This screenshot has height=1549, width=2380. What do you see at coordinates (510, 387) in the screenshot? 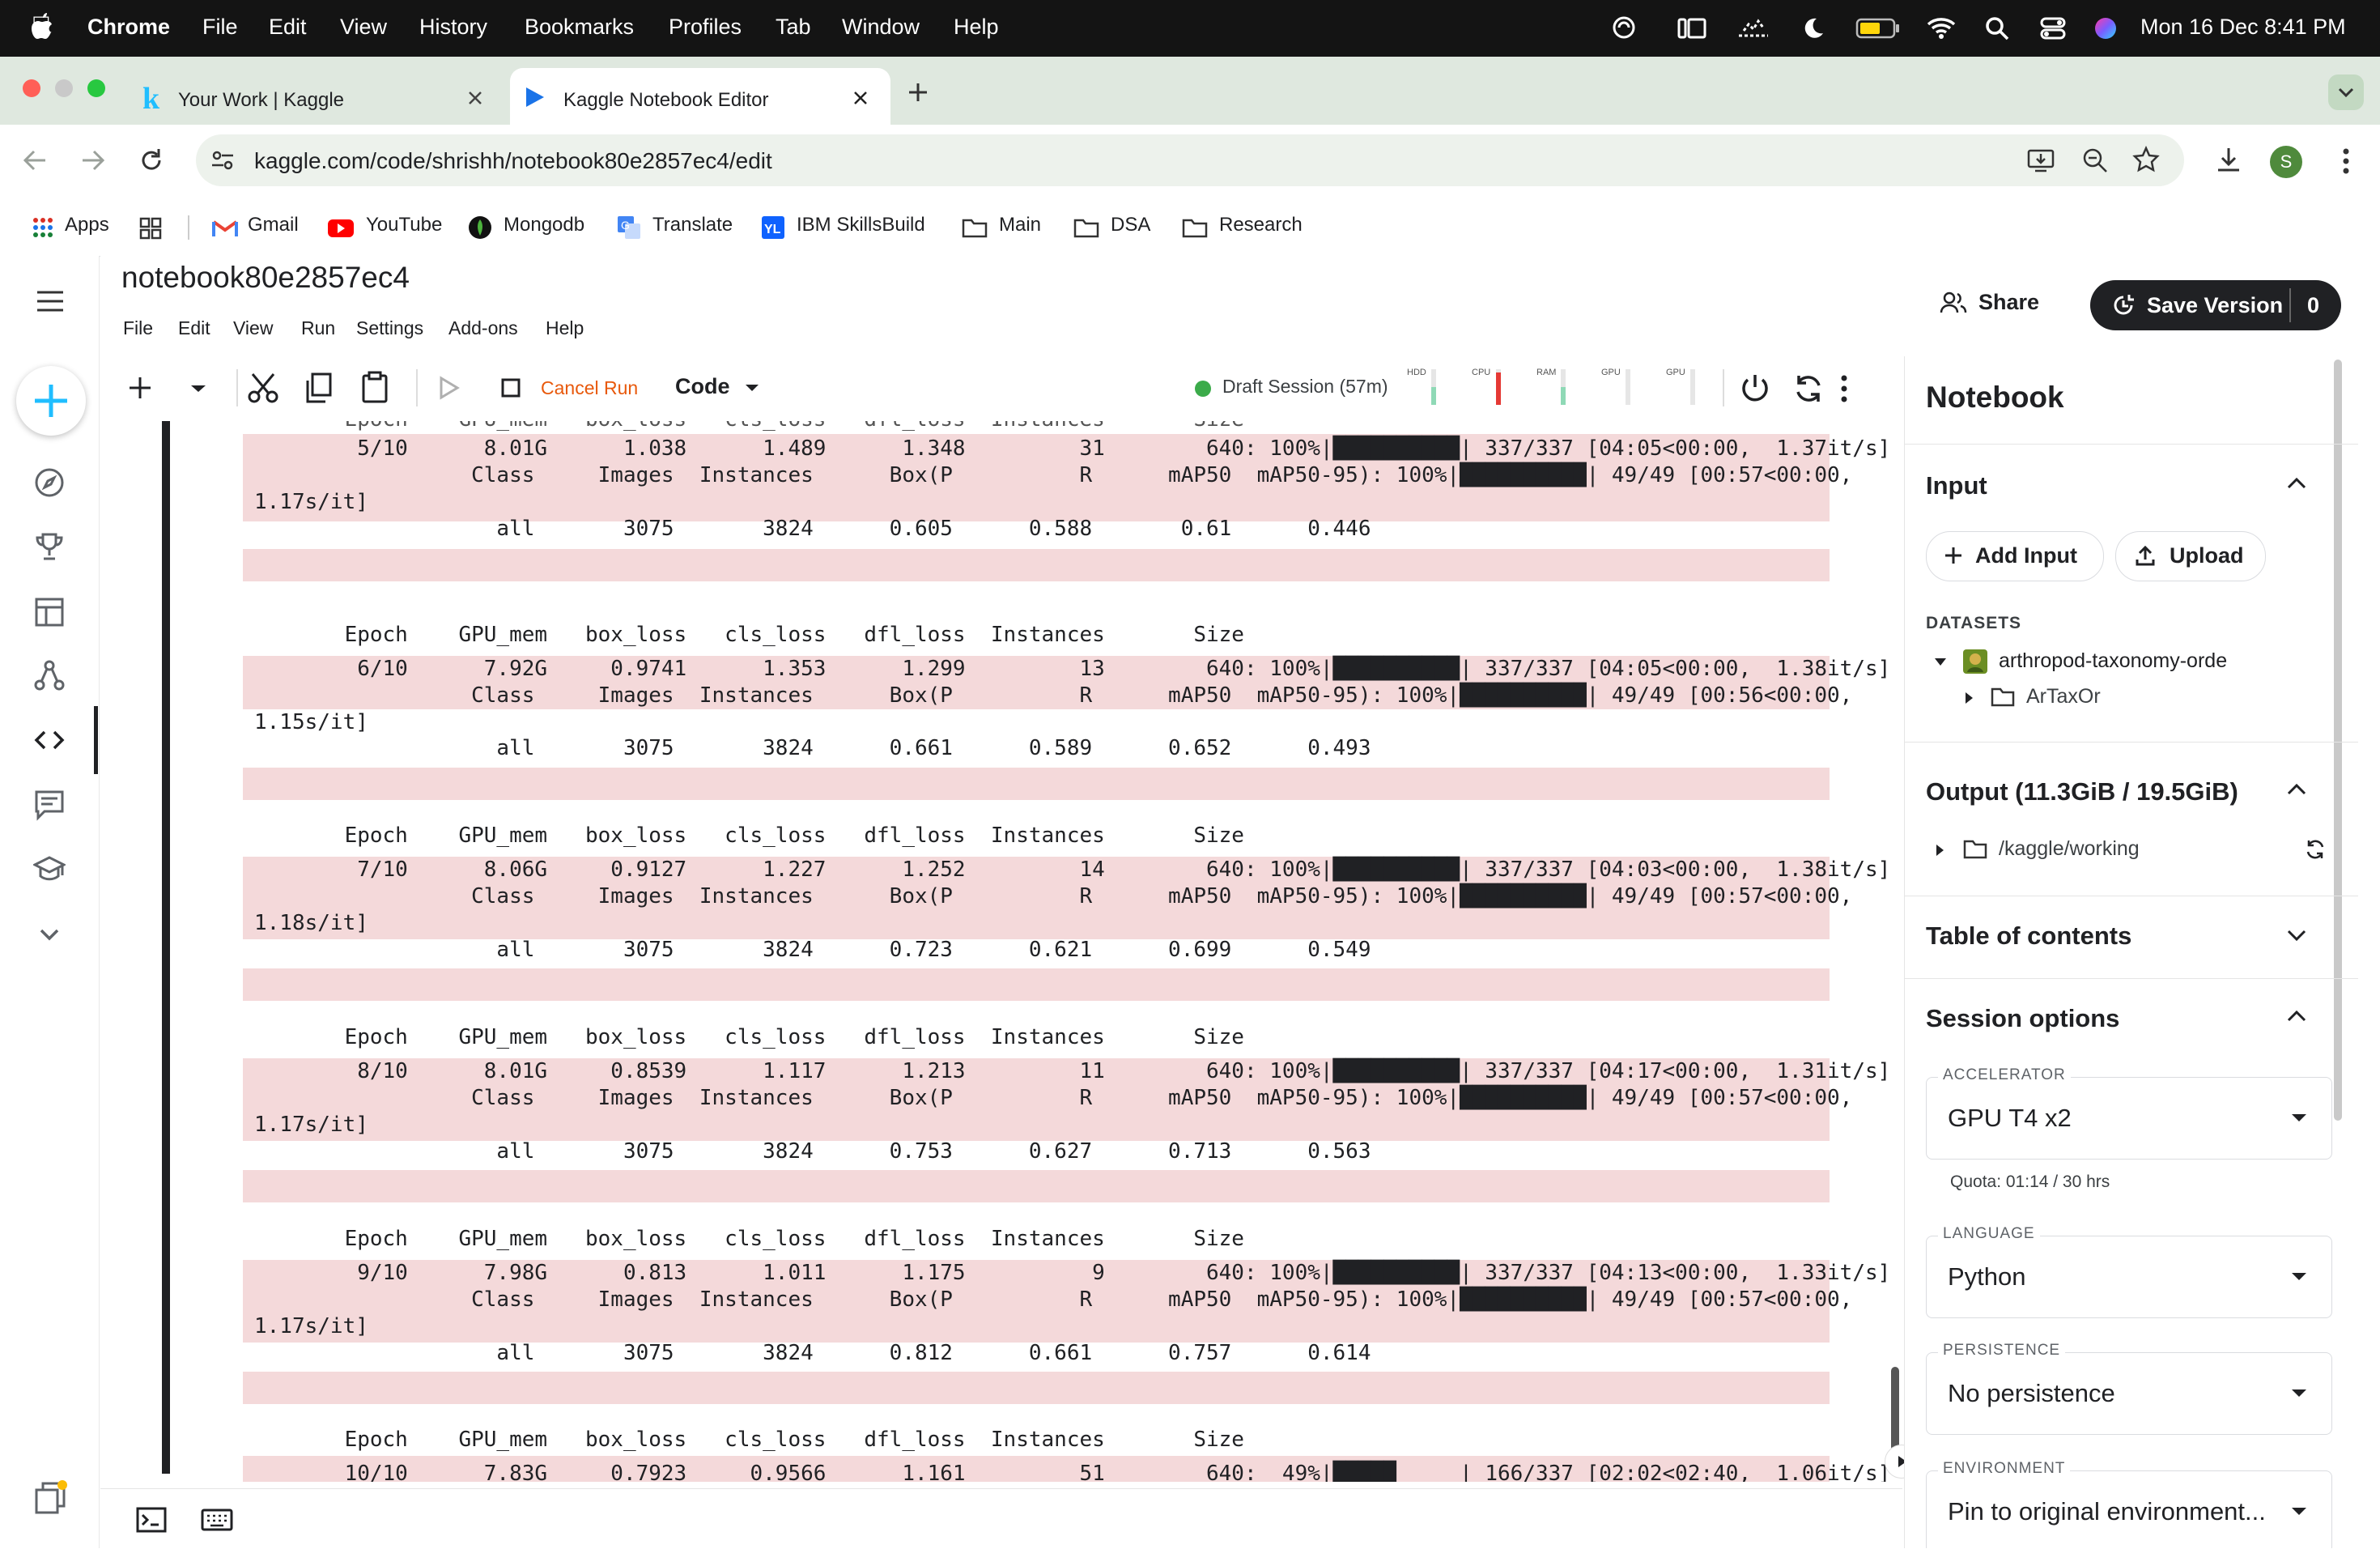
I see `stop-icon` at bounding box center [510, 387].